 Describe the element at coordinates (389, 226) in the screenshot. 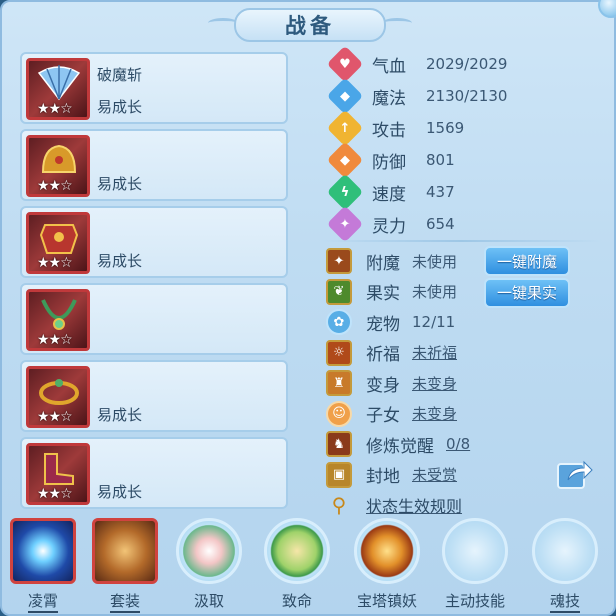

I see `stat-label: 灵力` at that location.